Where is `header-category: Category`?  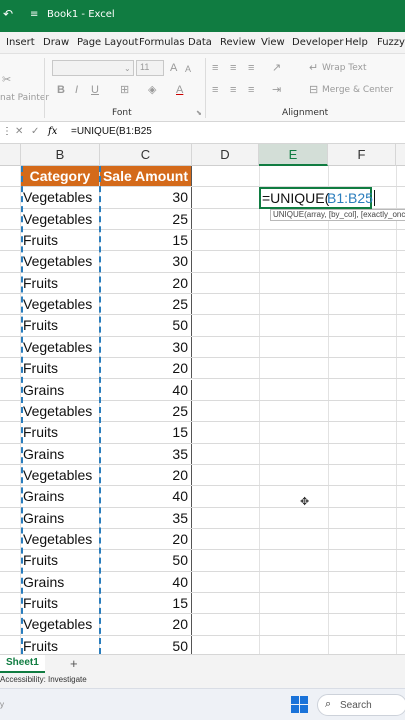 header-category: Category is located at coordinates (60, 176).